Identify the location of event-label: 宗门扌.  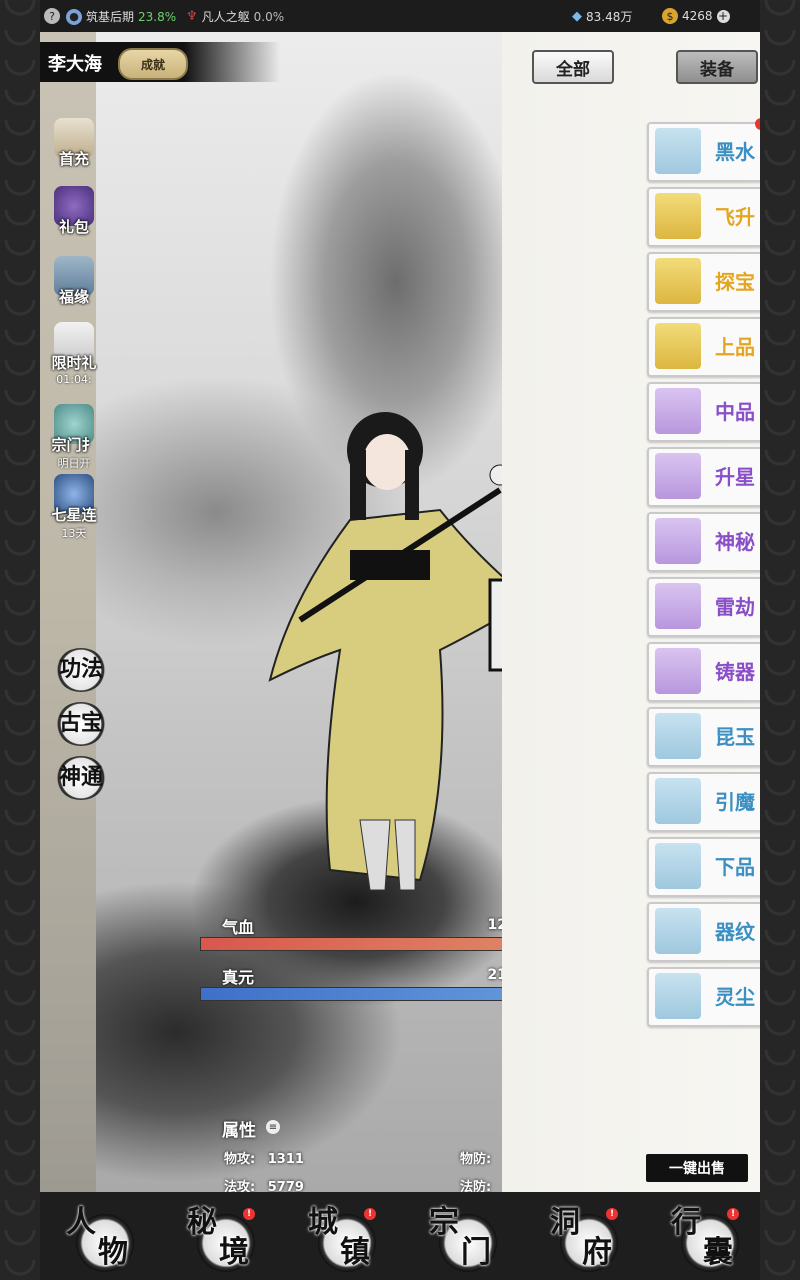
(74, 445).